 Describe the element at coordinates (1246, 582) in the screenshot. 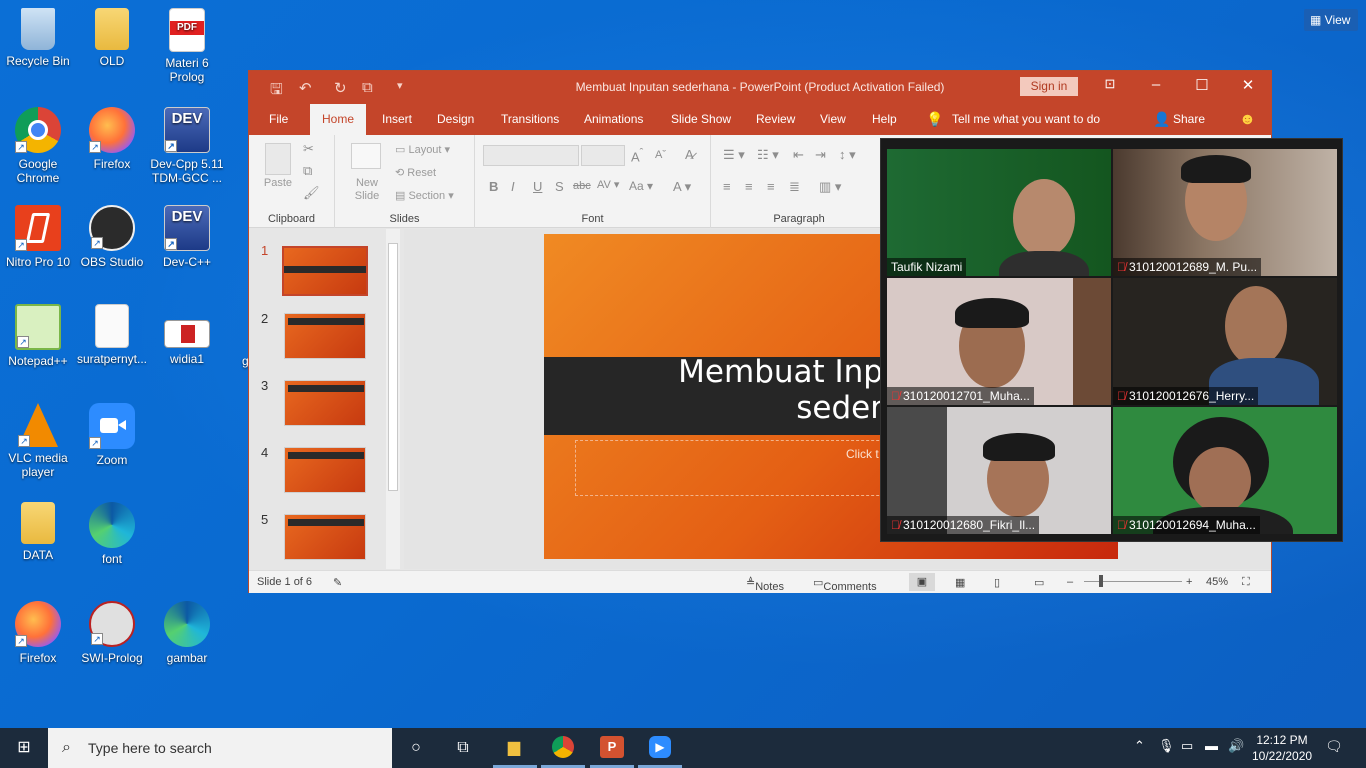

I see `fit-to-window-icon: ⛶` at that location.